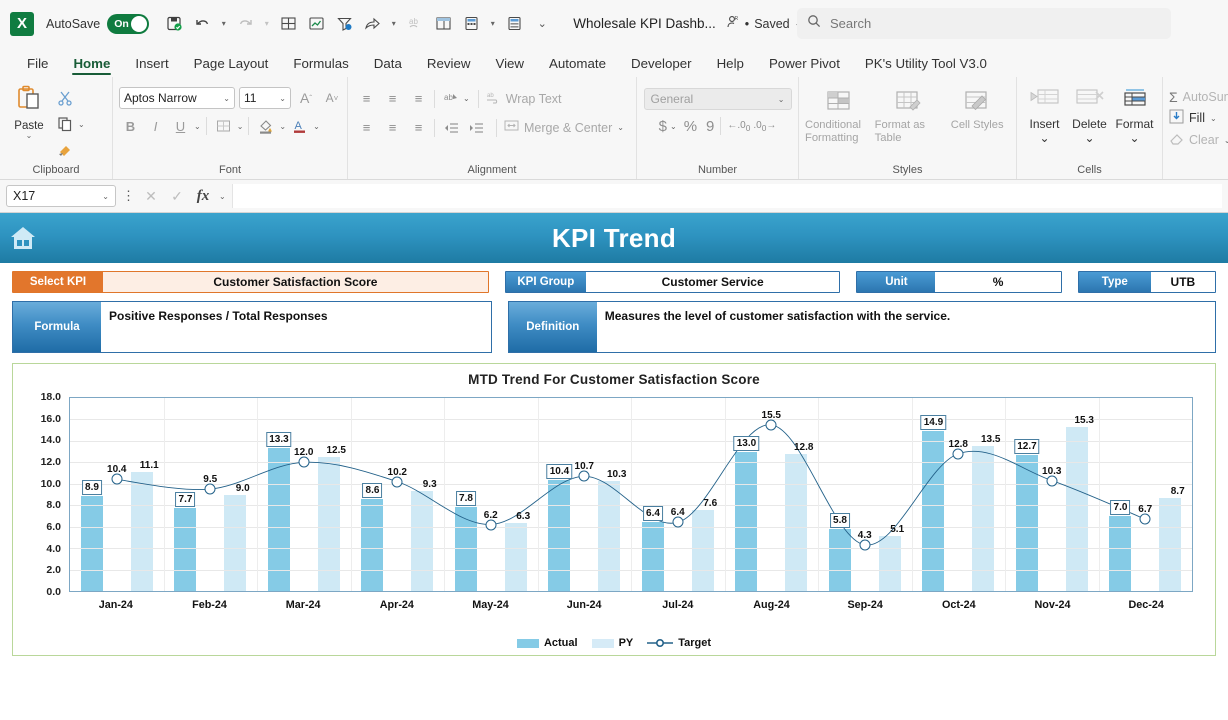 This screenshot has width=1228, height=720. What do you see at coordinates (730, 65) in the screenshot?
I see `tab-help: Help` at bounding box center [730, 65].